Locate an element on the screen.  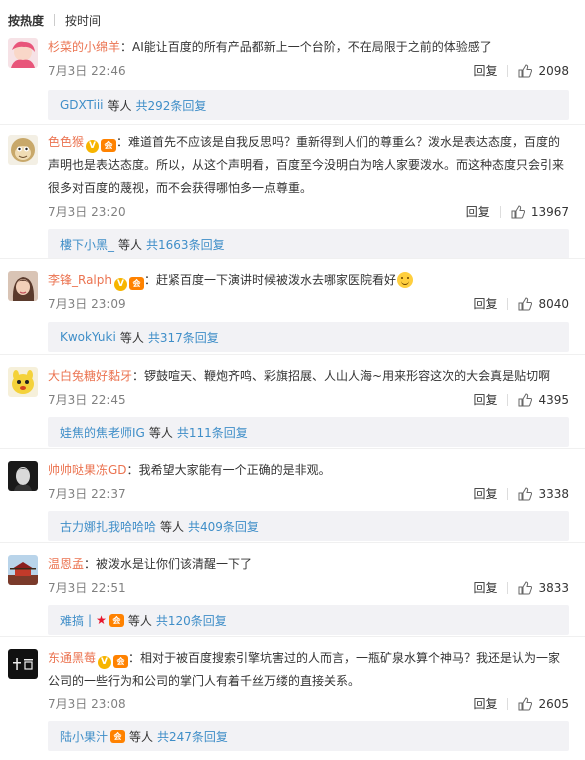
comment-text: 赶紧百度一下演讲时候被泼水去哪家医院看好 is located at coordinates (276, 280).